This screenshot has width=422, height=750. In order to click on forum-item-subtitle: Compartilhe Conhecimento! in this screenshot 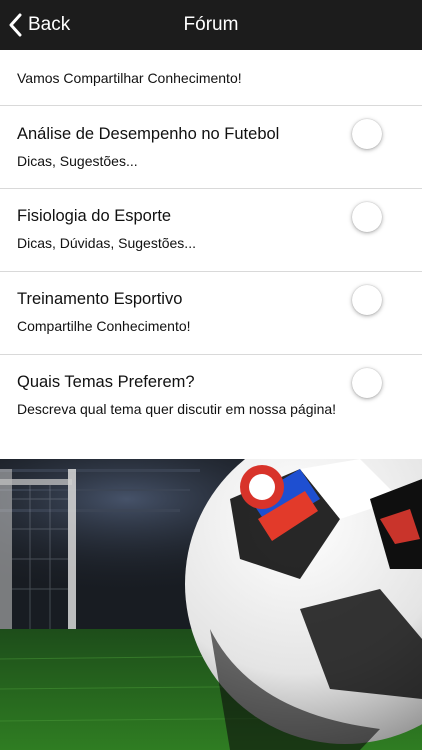, I will do `click(104, 326)`.